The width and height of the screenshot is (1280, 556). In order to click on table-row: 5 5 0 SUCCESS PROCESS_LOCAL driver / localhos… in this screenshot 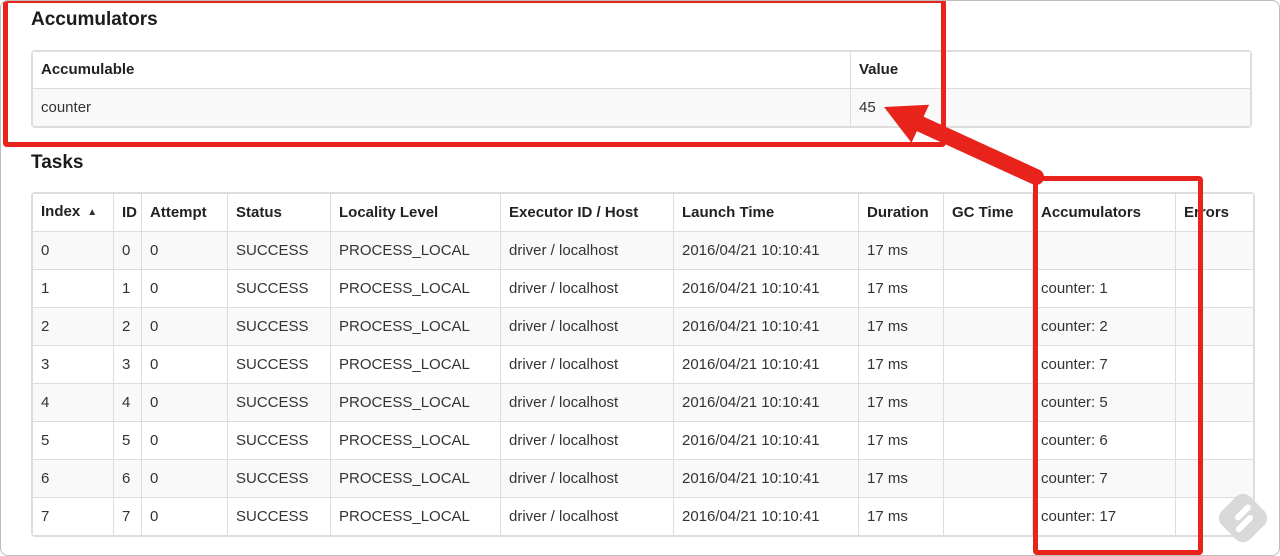, I will do `click(643, 440)`.